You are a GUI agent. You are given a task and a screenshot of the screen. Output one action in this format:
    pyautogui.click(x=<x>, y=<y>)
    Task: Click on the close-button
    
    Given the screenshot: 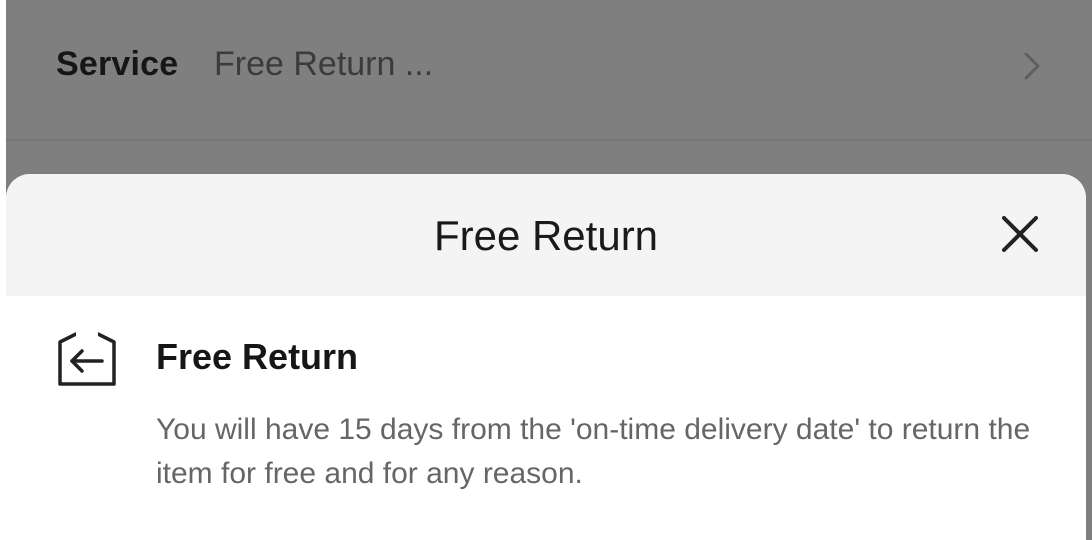 What is the action you would take?
    pyautogui.click(x=1020, y=236)
    